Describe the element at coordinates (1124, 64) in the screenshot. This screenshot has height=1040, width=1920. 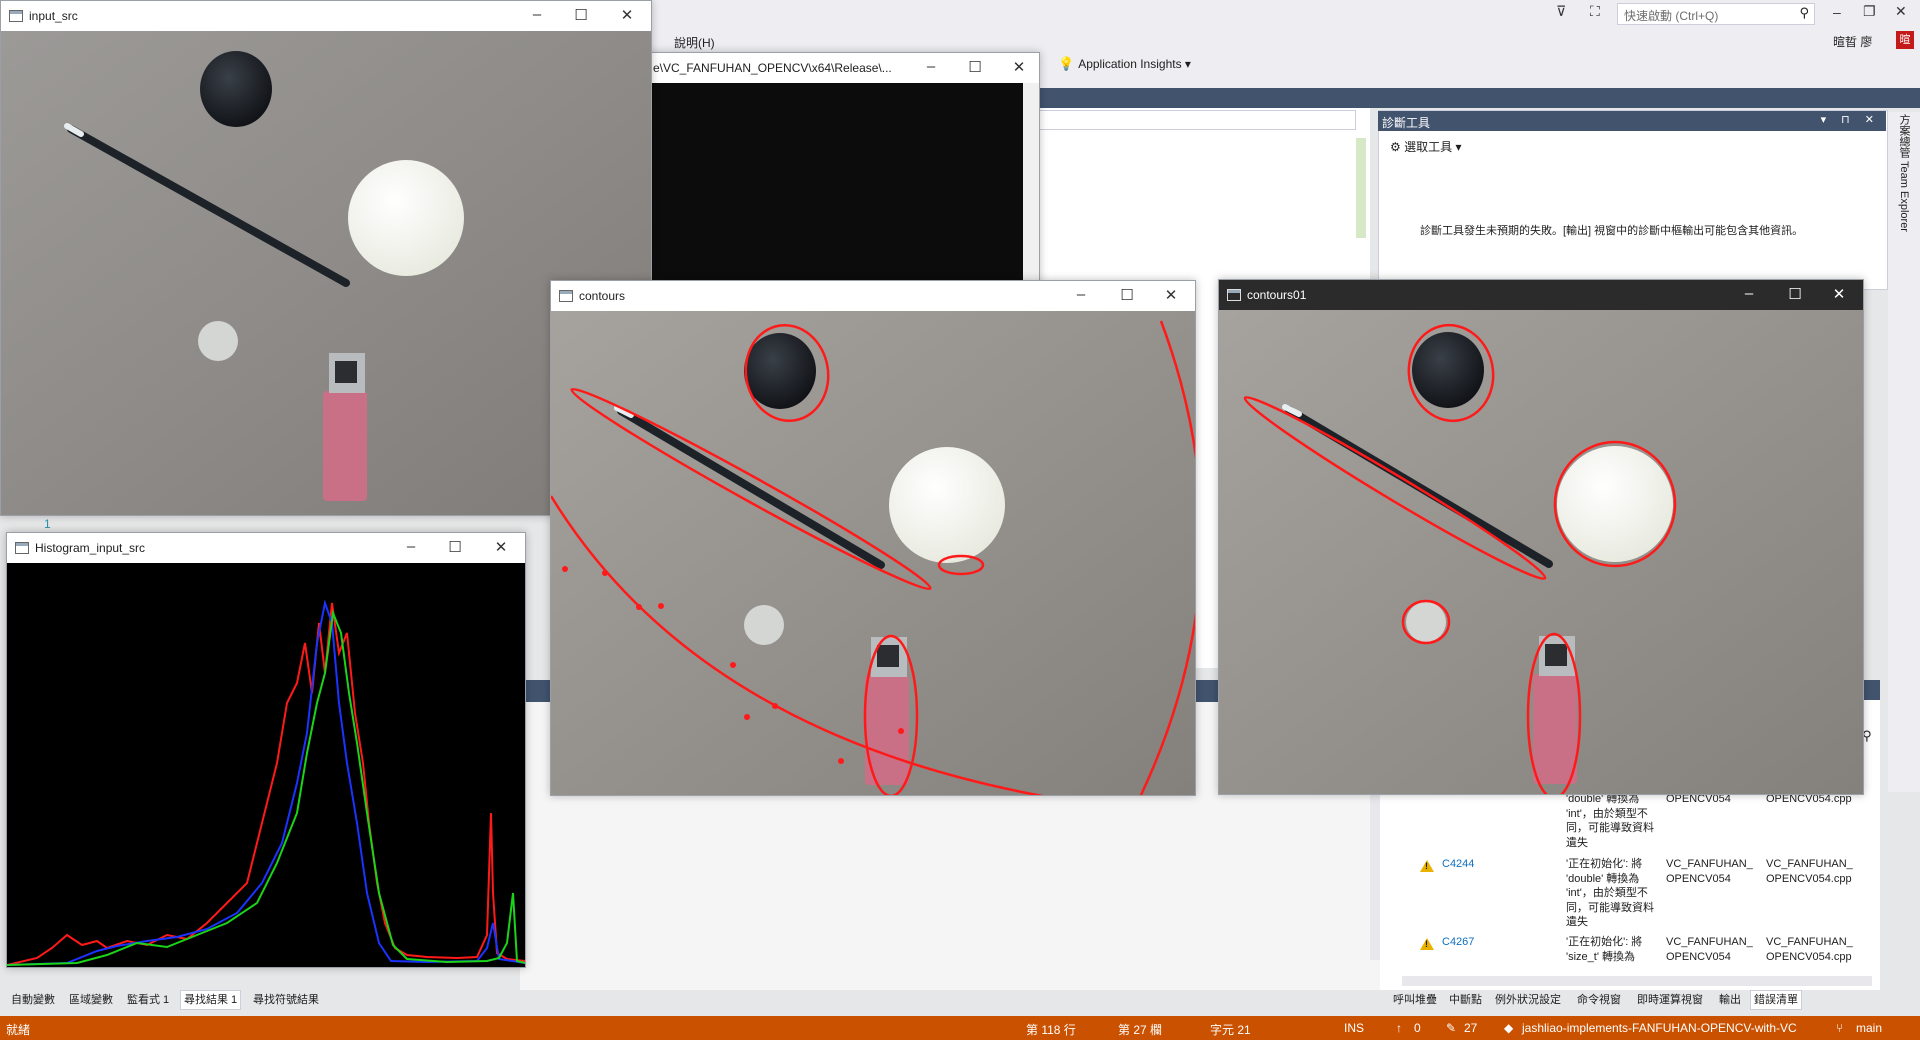
I see `application-insights-button: 💡 Application Insights ▾` at that location.